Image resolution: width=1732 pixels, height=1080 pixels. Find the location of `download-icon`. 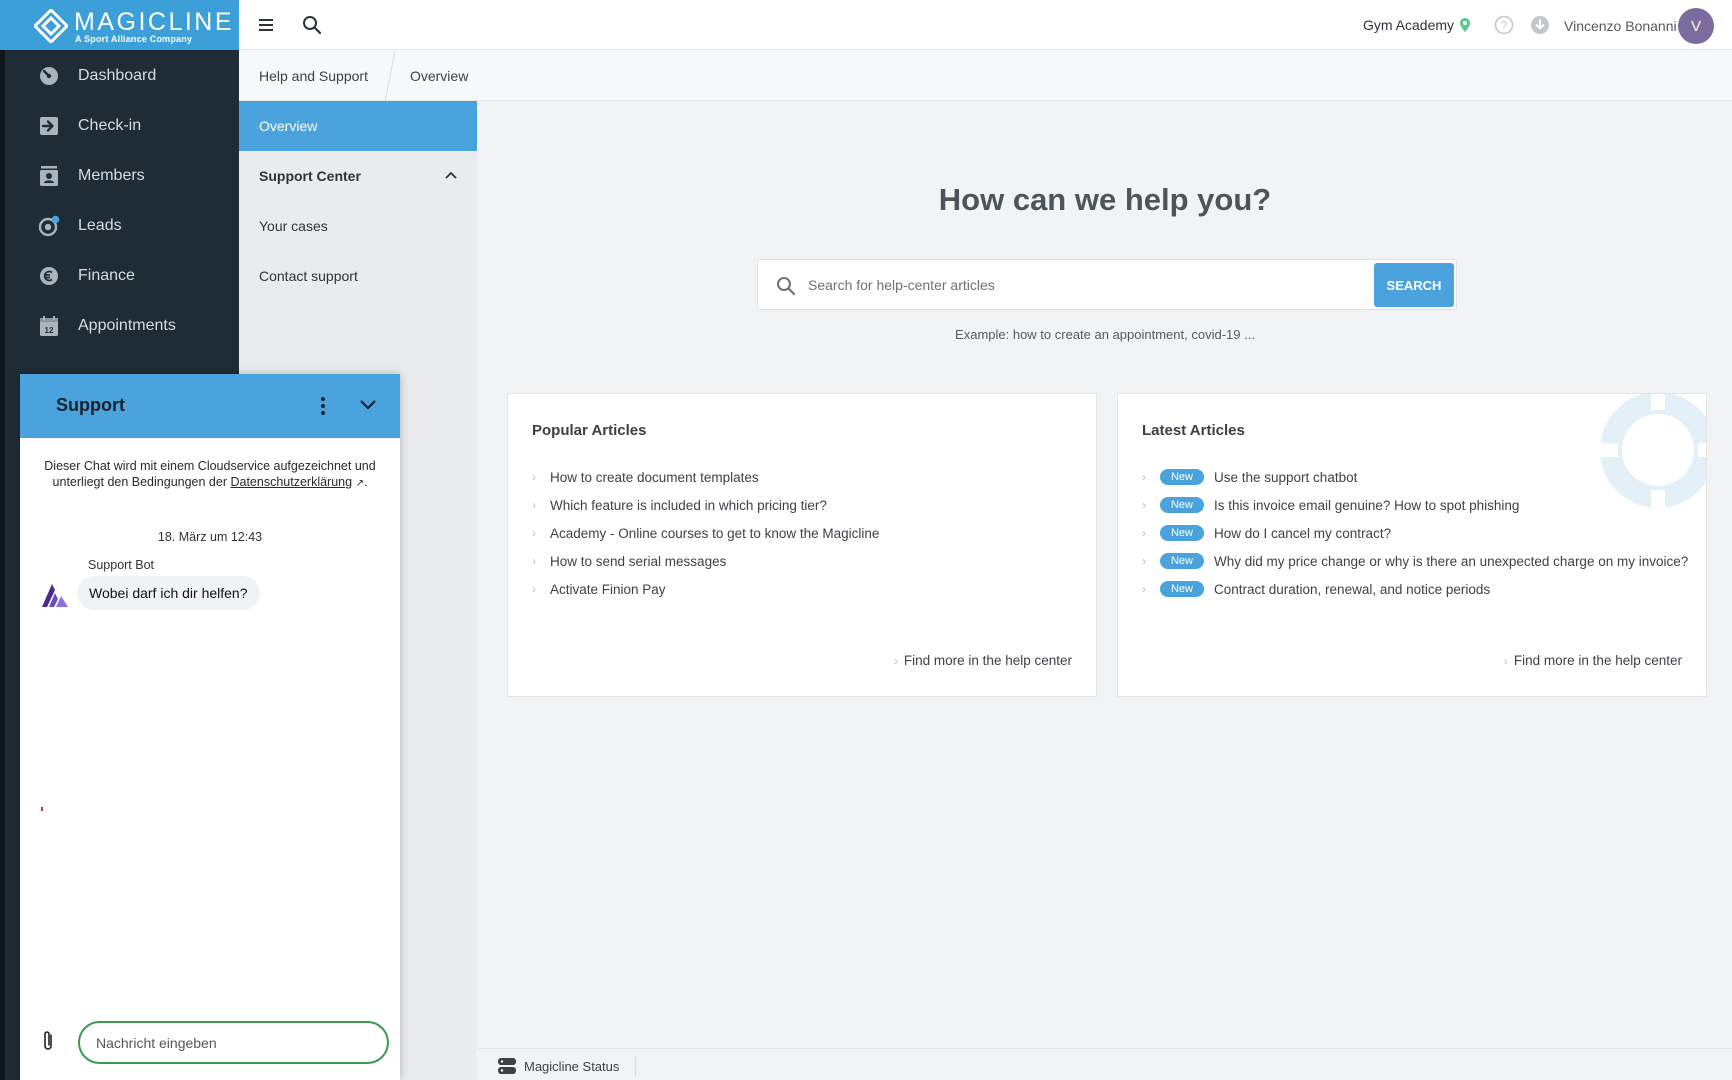

download-icon is located at coordinates (1540, 25).